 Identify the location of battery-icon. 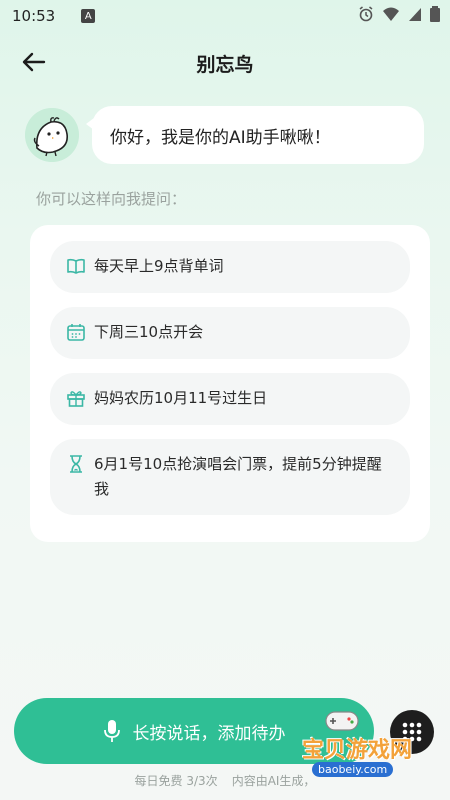
(435, 14).